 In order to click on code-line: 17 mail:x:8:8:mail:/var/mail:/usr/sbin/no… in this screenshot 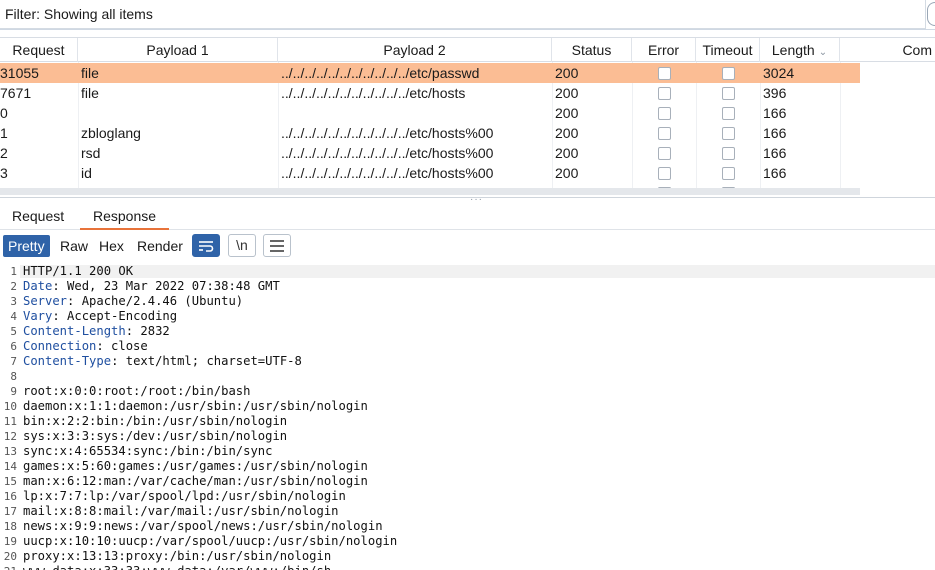, I will do `click(467, 511)`.